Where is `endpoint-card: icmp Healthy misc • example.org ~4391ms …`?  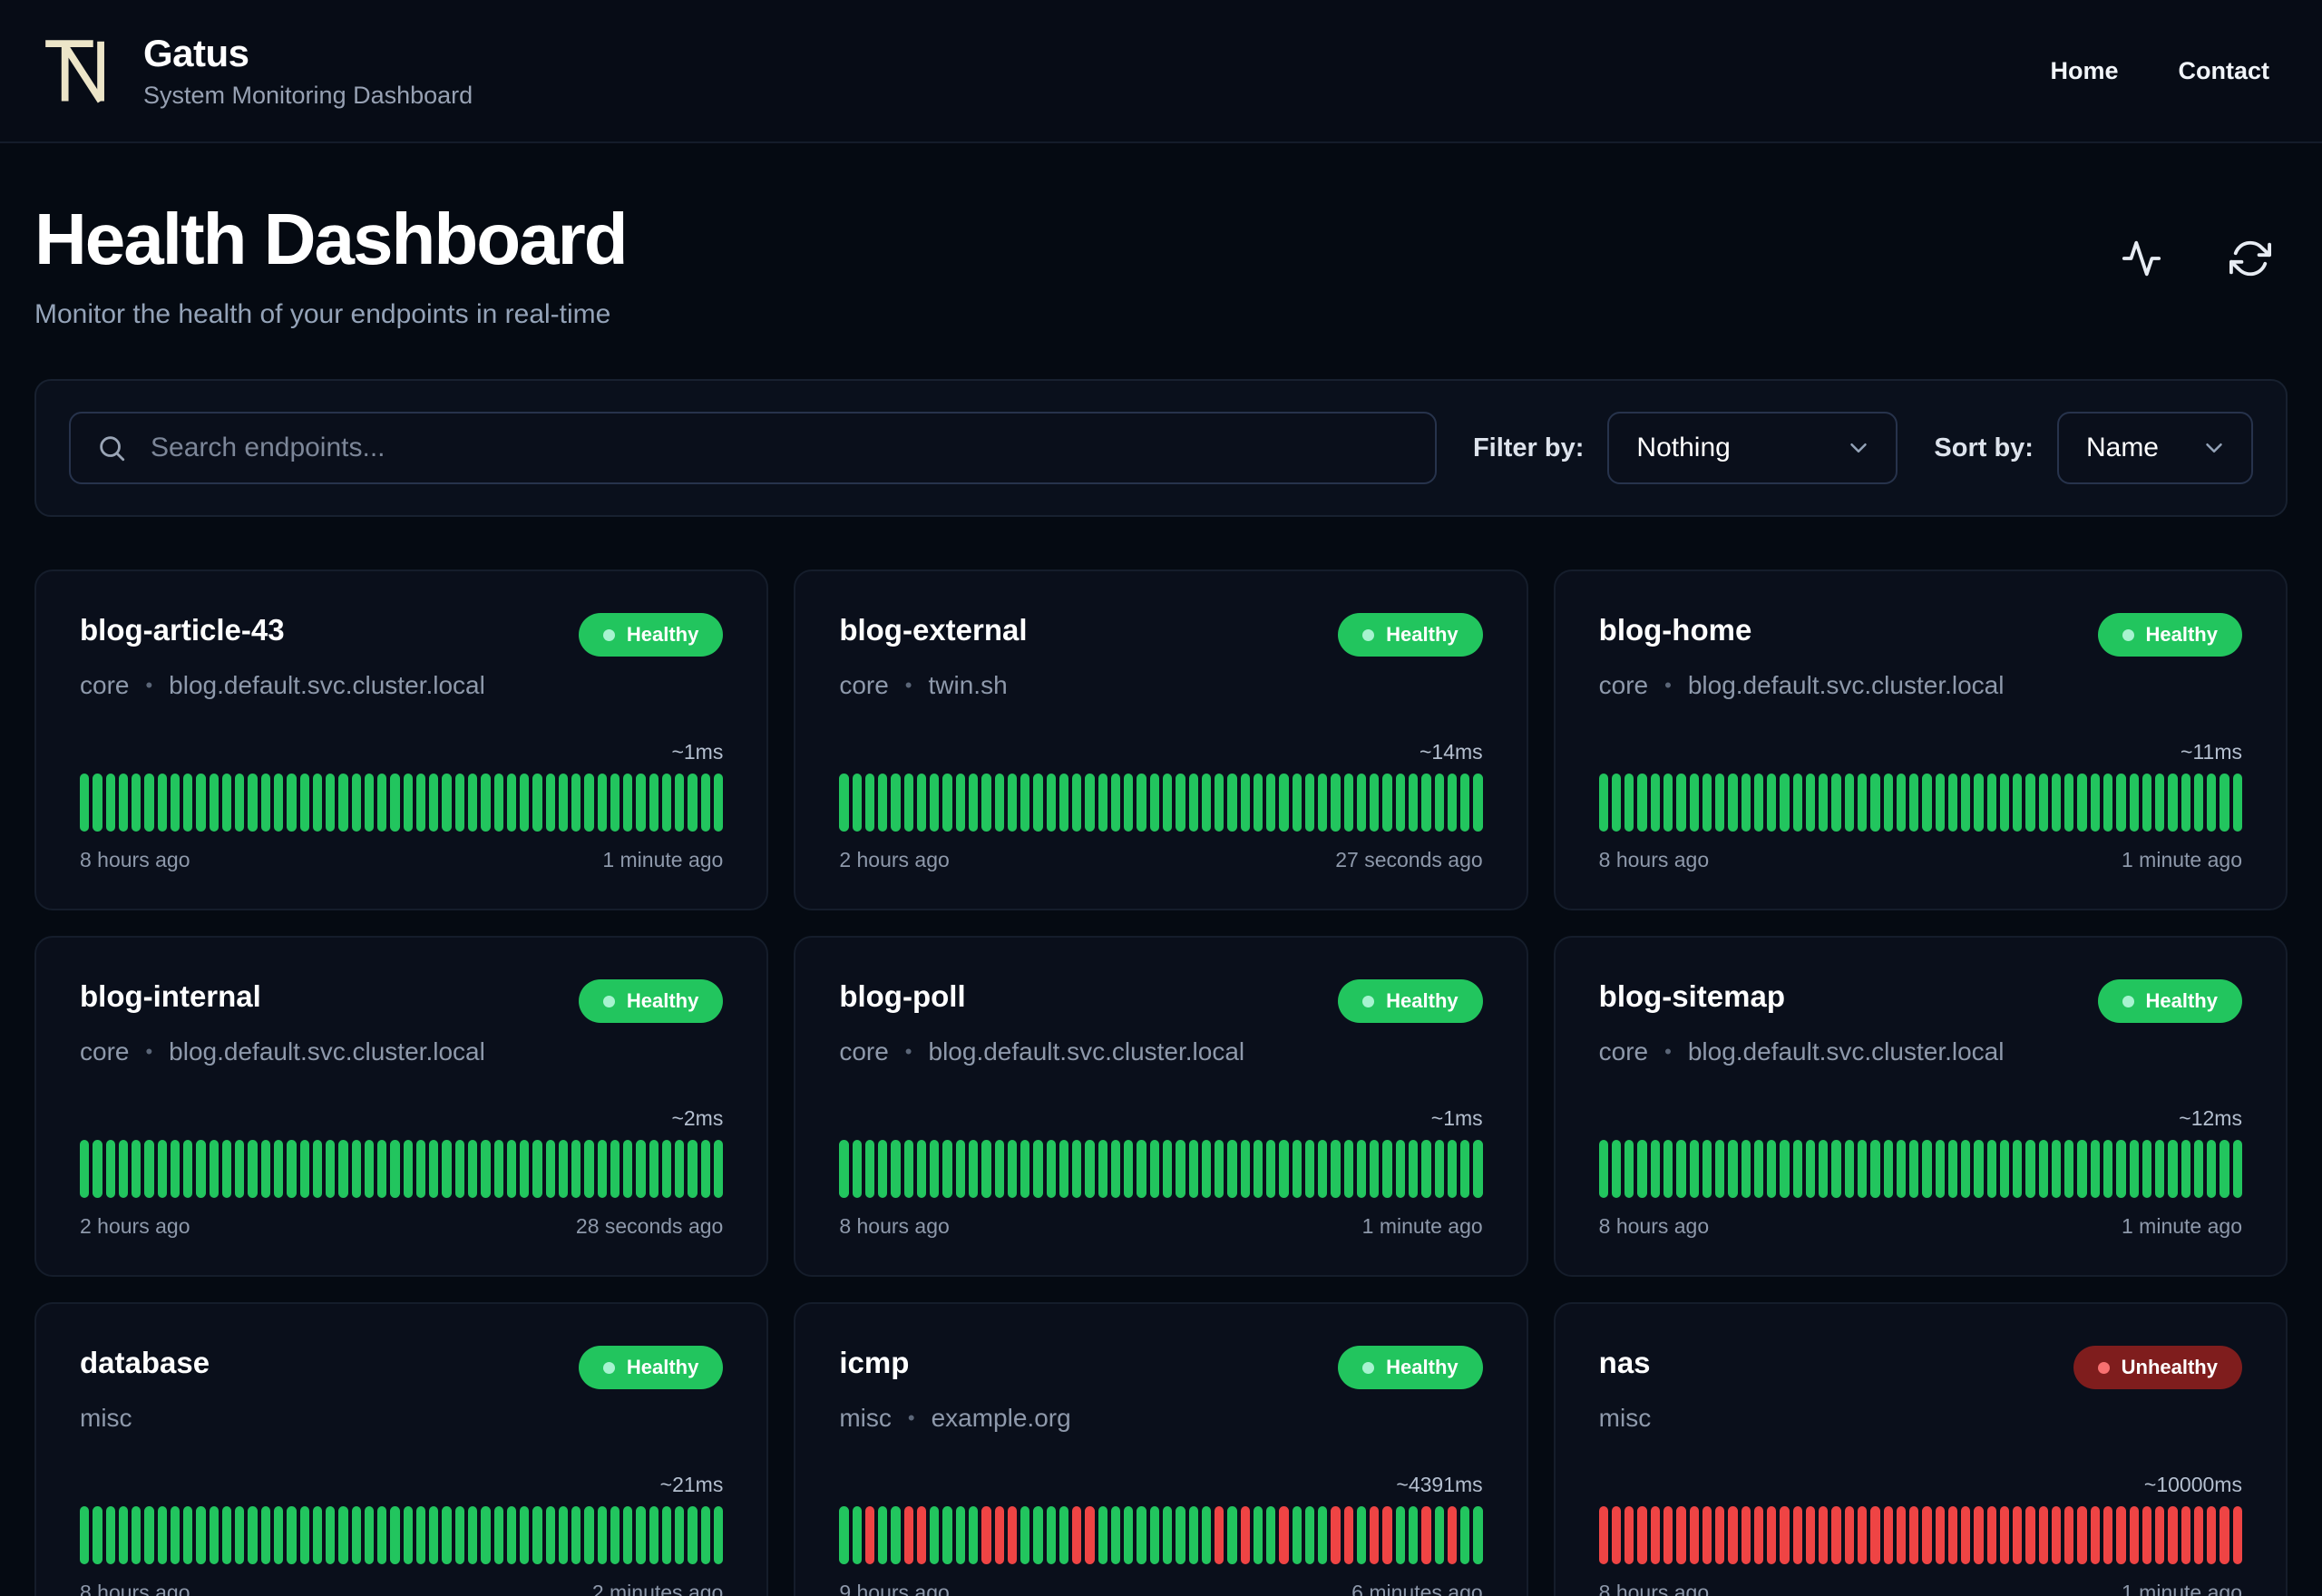
endpoint-card: icmp Healthy misc • example.org ~4391ms … is located at coordinates (1161, 1449).